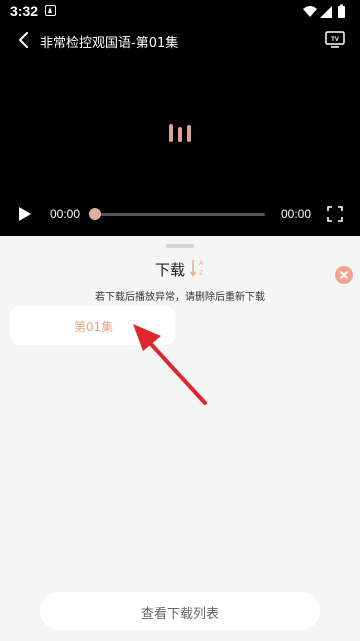 The width and height of the screenshot is (360, 641). What do you see at coordinates (201, 264) in the screenshot?
I see `sort-glyph-top: A` at bounding box center [201, 264].